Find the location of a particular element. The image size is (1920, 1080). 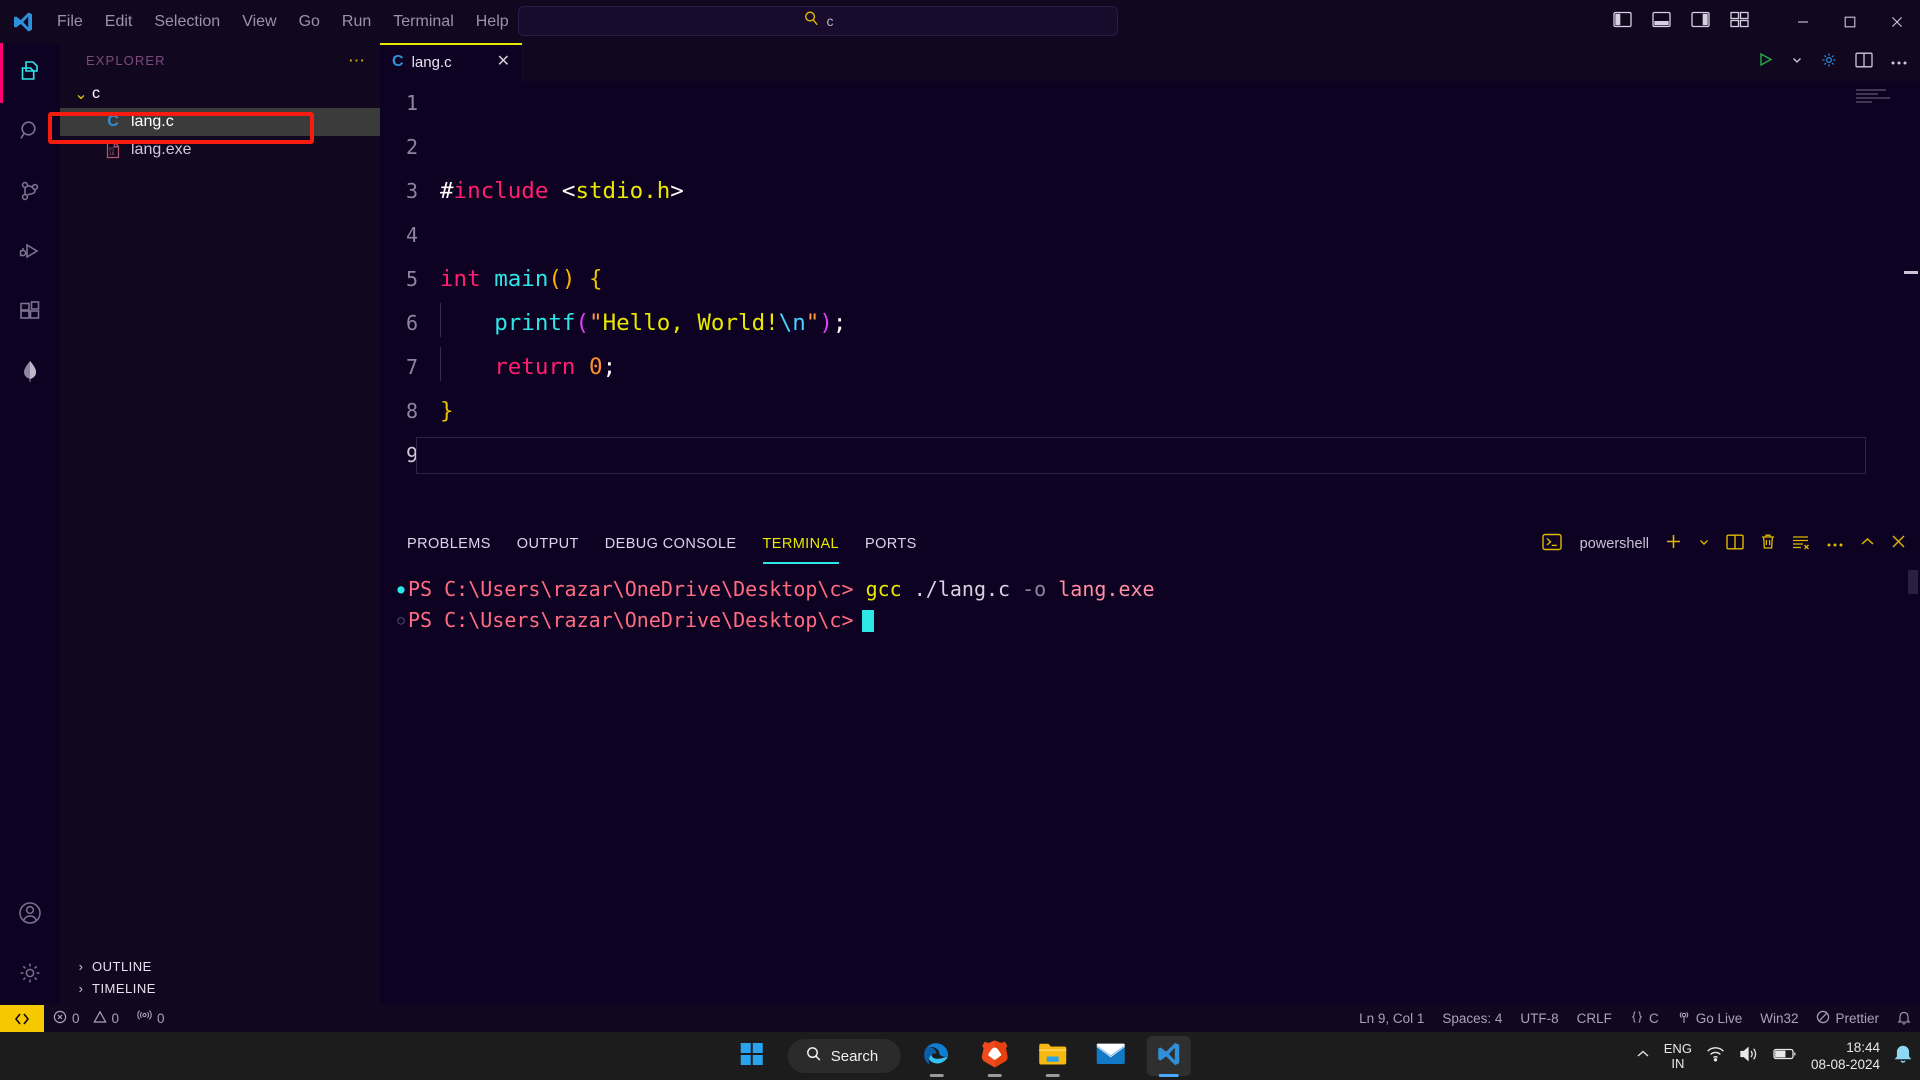

toggle-primary-sidebar-icon is located at coordinates (1622, 22).